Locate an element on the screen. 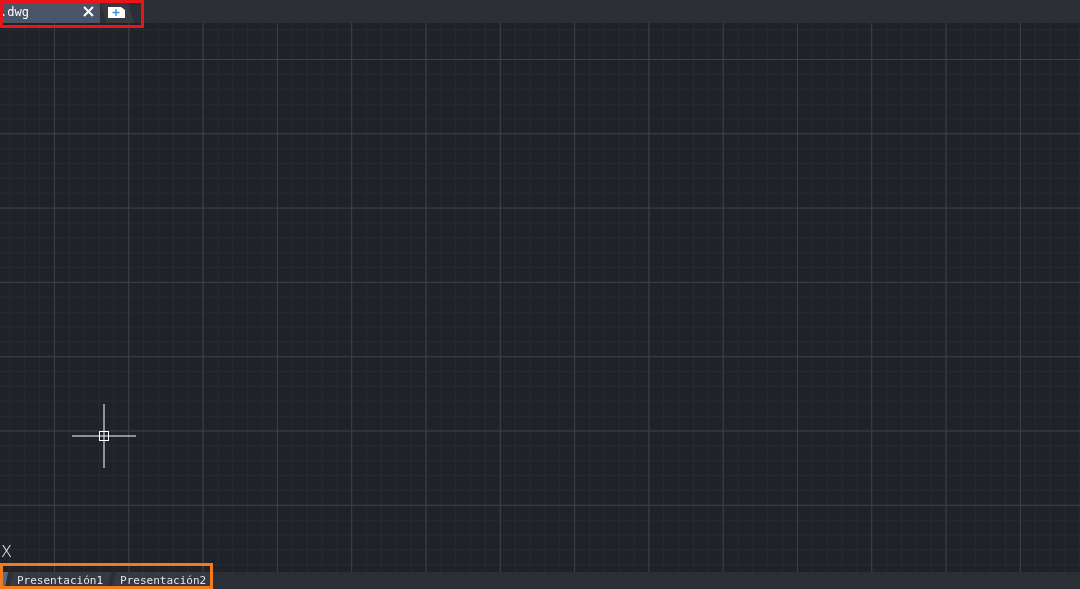 The width and height of the screenshot is (1080, 589). ucs-axis-label: X is located at coordinates (6, 552).